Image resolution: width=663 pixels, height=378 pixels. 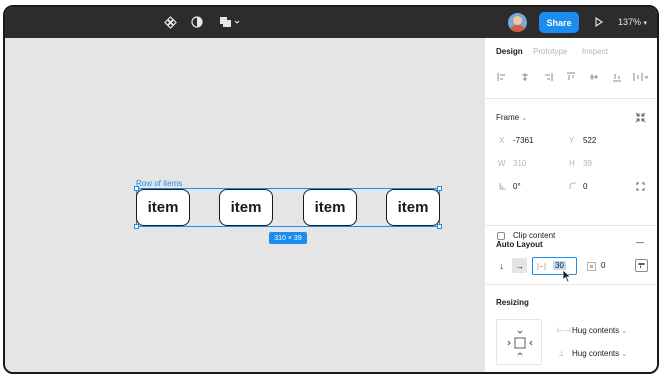 What do you see at coordinates (564, 330) in the screenshot?
I see `horizontal-resize-icon: ⊢⊣` at bounding box center [564, 330].